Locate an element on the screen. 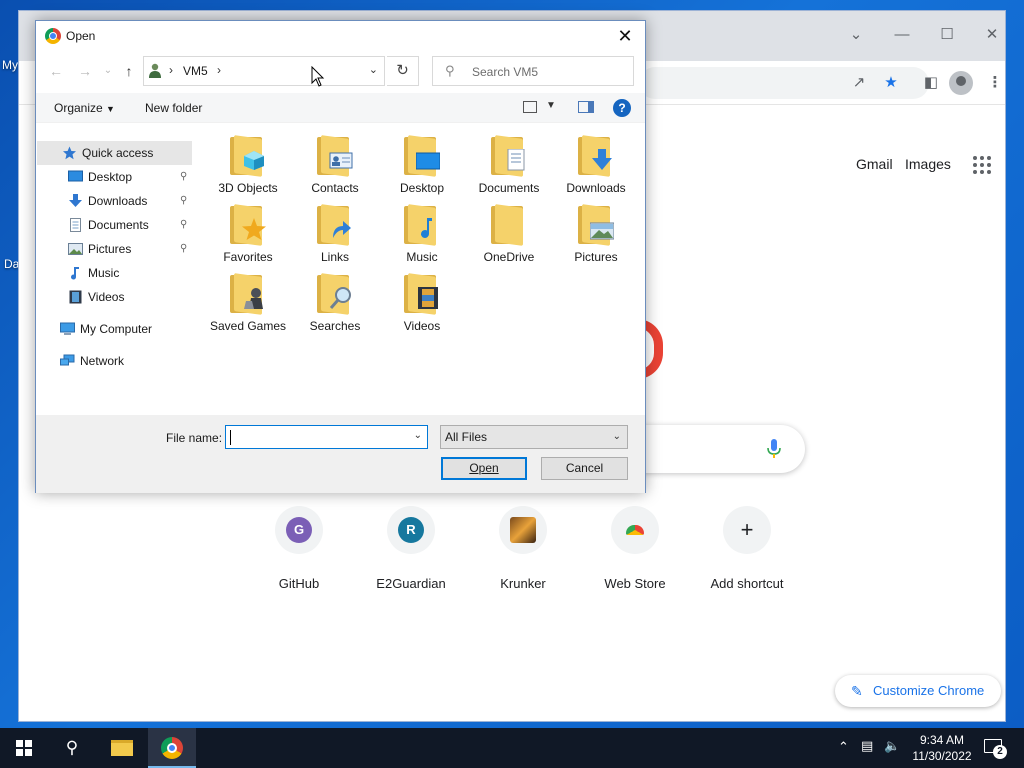 Image resolution: width=1024 pixels, height=768 pixels. chevron-right-icon: › is located at coordinates (219, 70).